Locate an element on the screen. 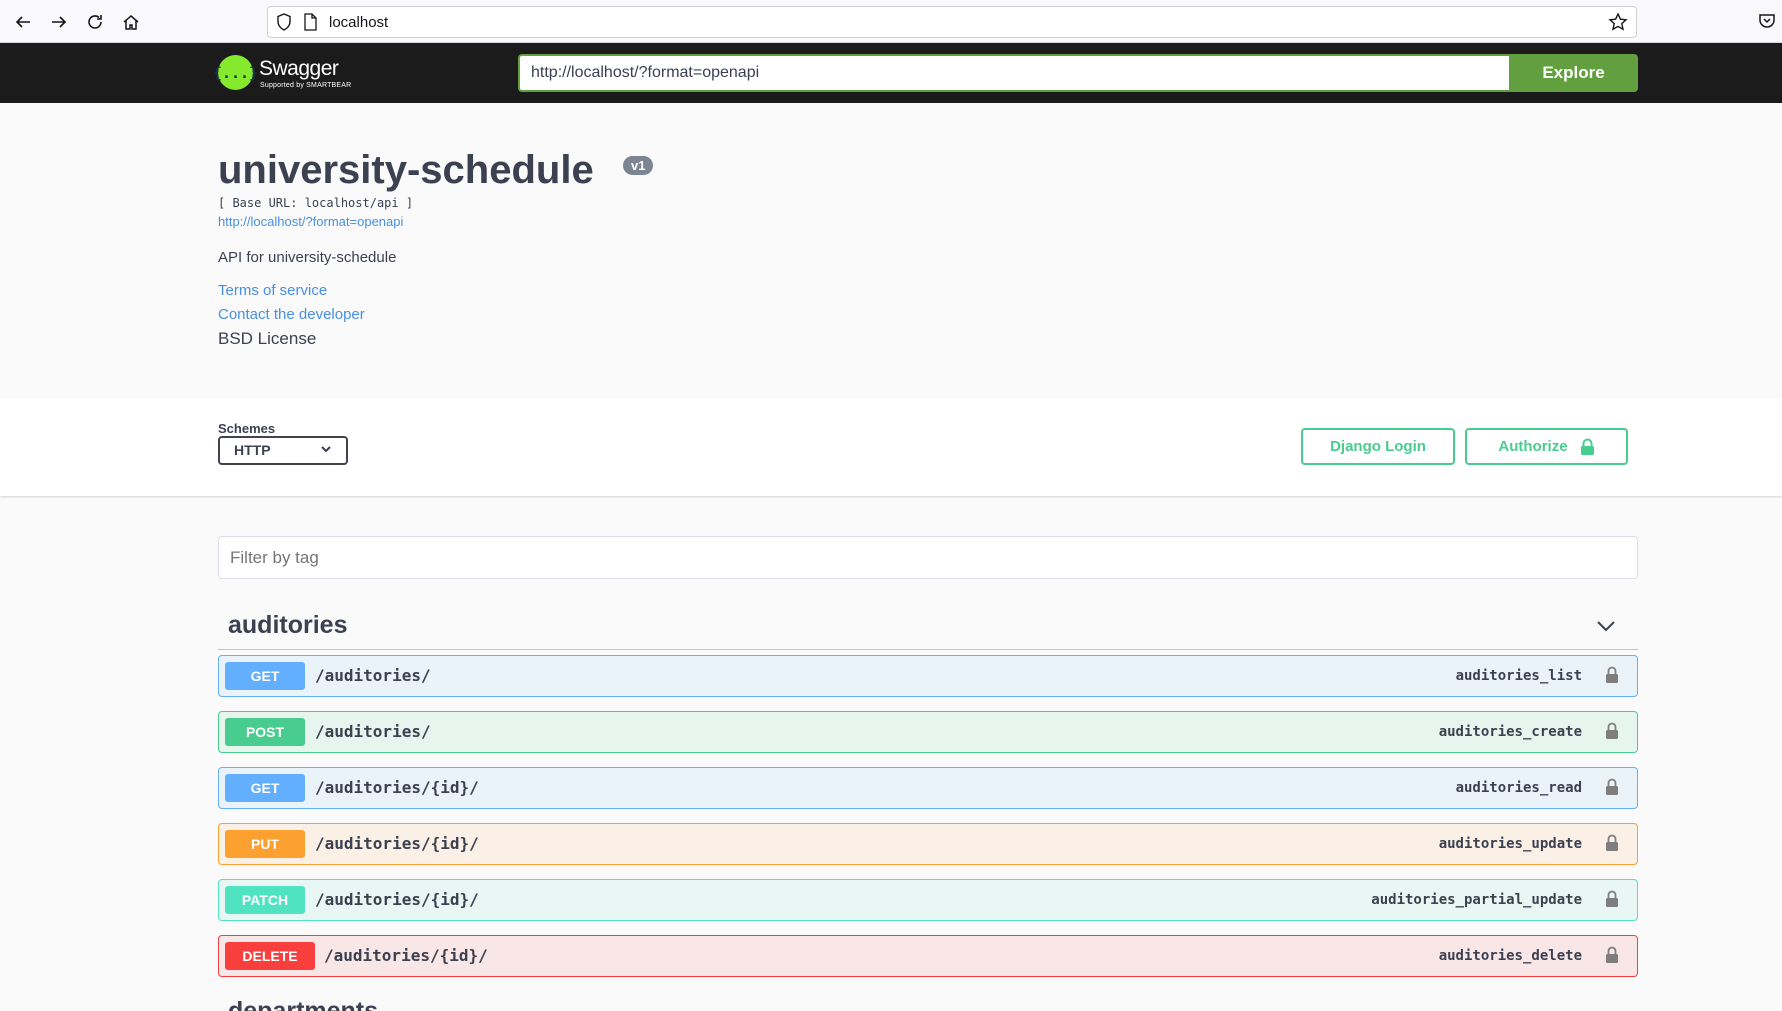 This screenshot has width=1782, height=1011. reload-button is located at coordinates (95, 22).